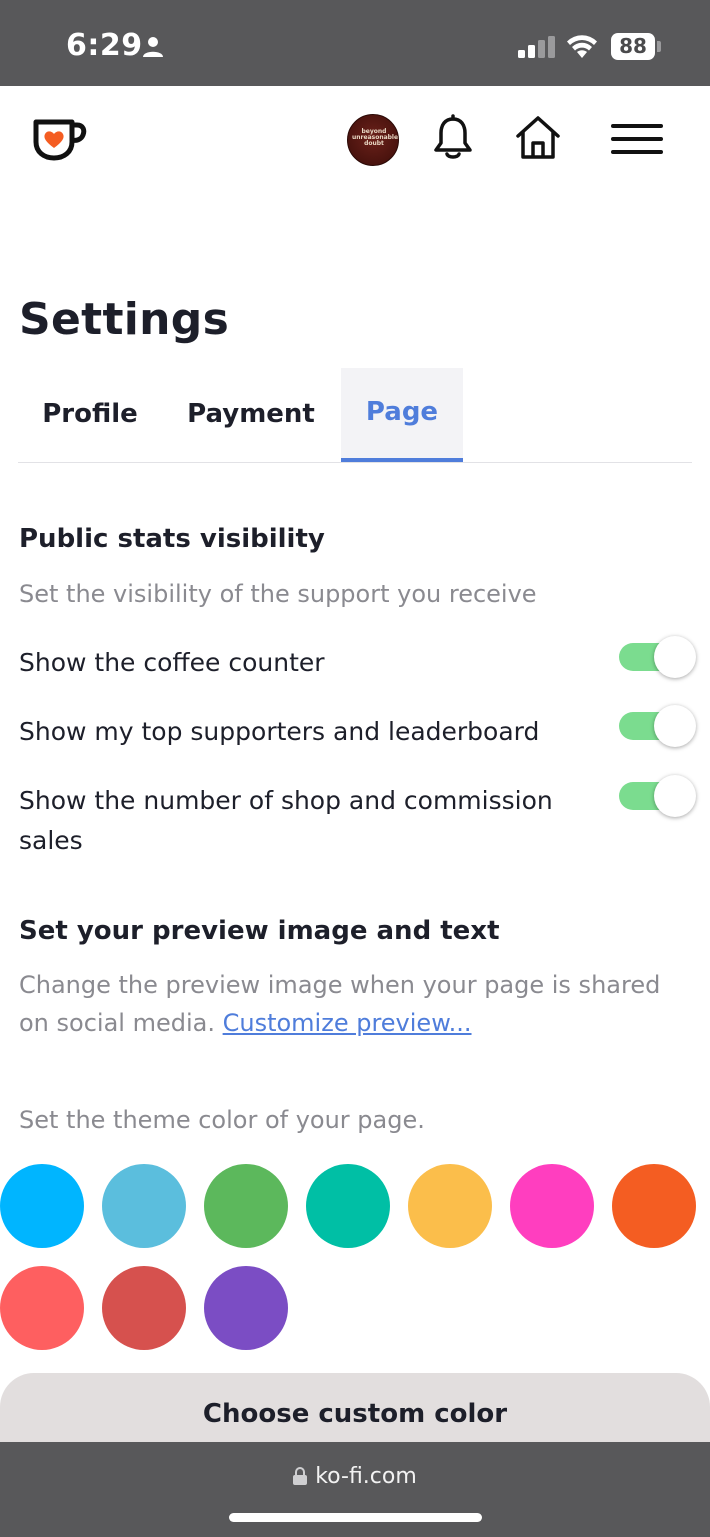  Describe the element at coordinates (633, 46) in the screenshot. I see `battery-indicator: 88` at that location.